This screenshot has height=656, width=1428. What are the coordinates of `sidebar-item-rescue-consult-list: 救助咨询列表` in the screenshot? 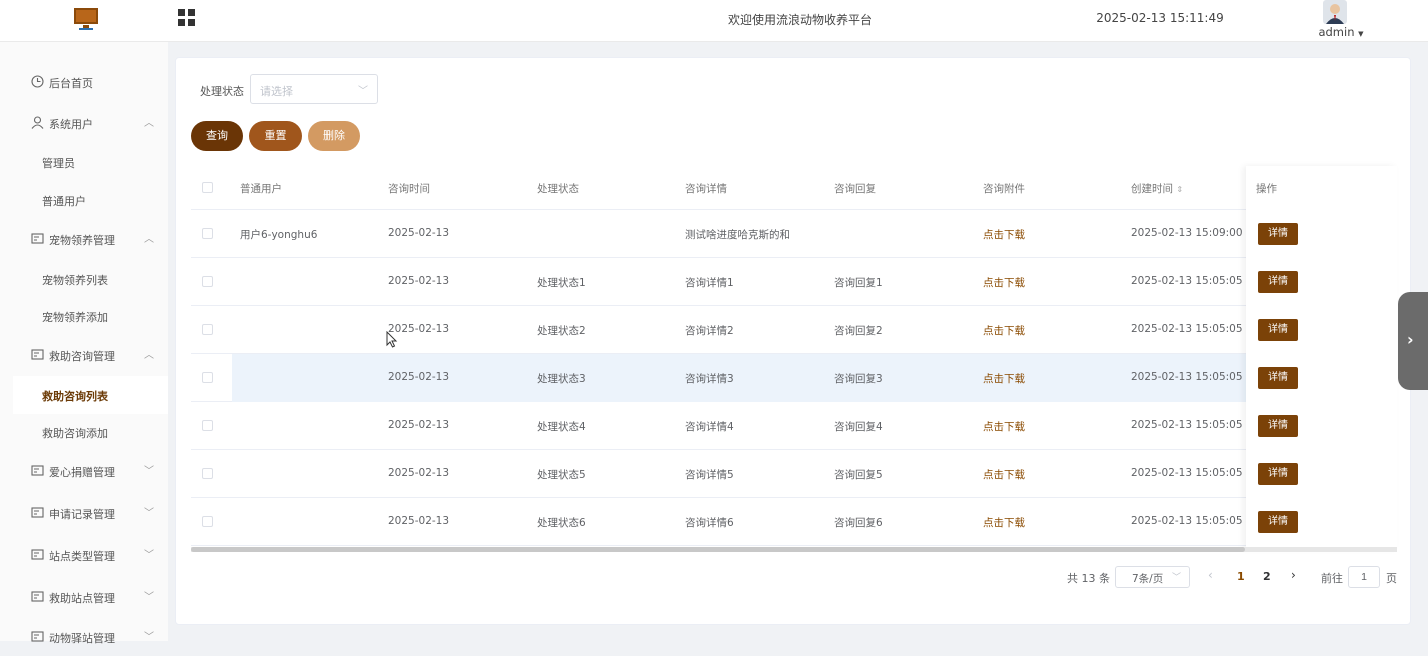 It's located at (90, 395).